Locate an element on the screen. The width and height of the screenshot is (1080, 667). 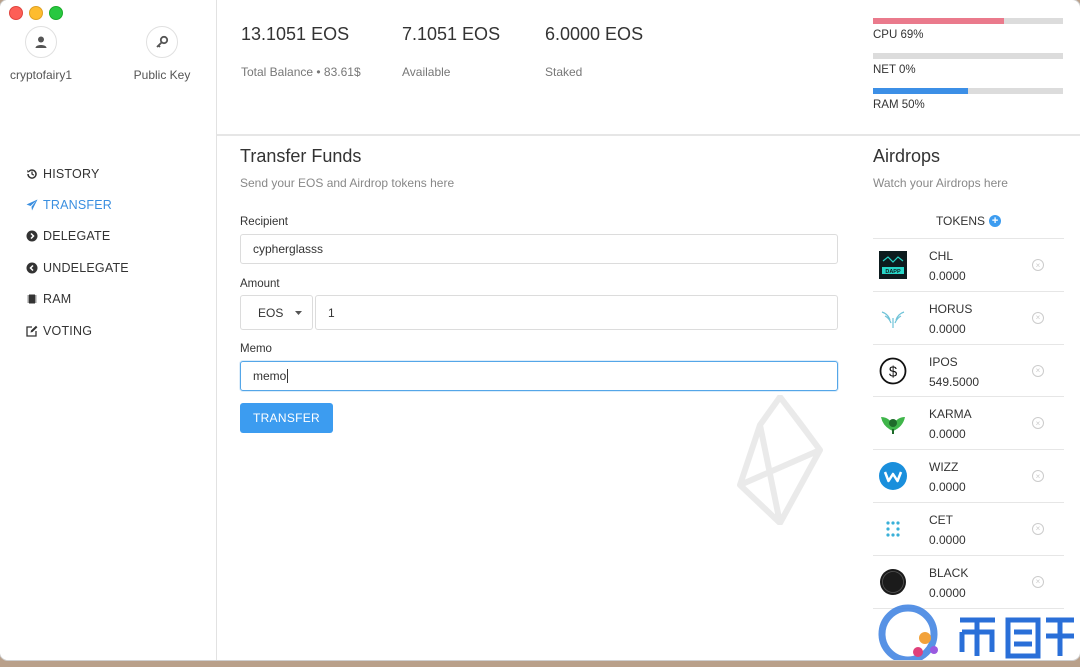
token-name: HORUS is located at coordinates (951, 308).